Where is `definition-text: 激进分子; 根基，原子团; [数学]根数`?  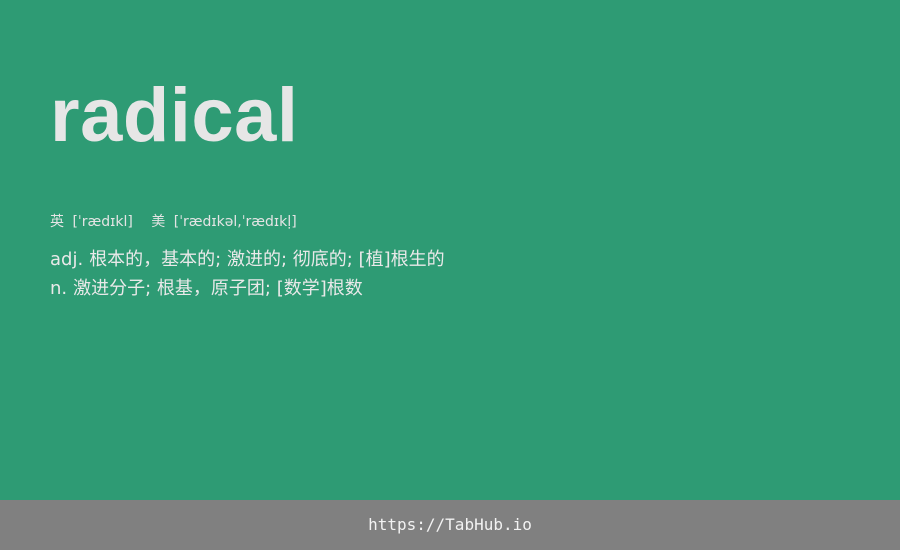
definition-text: 激进分子; 根基，原子团; [数学]根数 is located at coordinates (218, 288).